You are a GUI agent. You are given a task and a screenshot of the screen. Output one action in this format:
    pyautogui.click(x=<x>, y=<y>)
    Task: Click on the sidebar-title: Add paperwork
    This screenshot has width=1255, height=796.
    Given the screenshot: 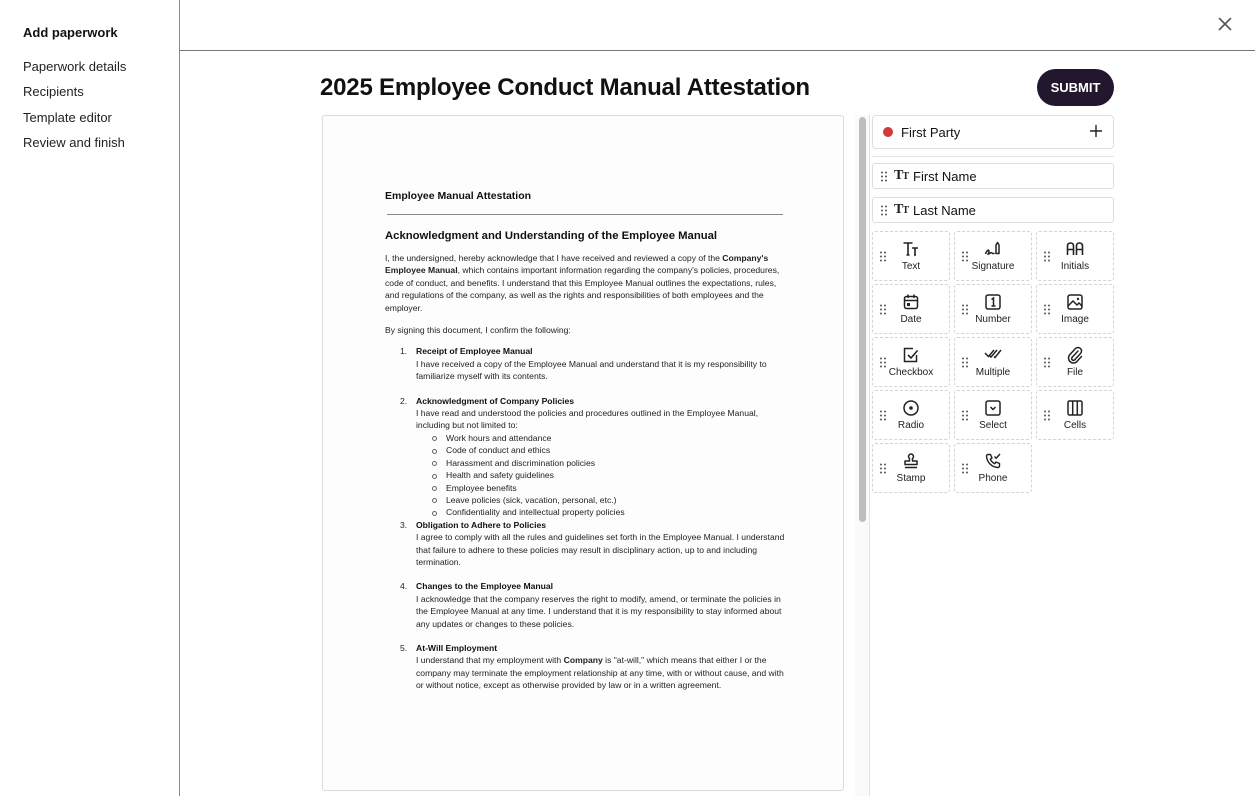 What is the action you would take?
    pyautogui.click(x=70, y=32)
    